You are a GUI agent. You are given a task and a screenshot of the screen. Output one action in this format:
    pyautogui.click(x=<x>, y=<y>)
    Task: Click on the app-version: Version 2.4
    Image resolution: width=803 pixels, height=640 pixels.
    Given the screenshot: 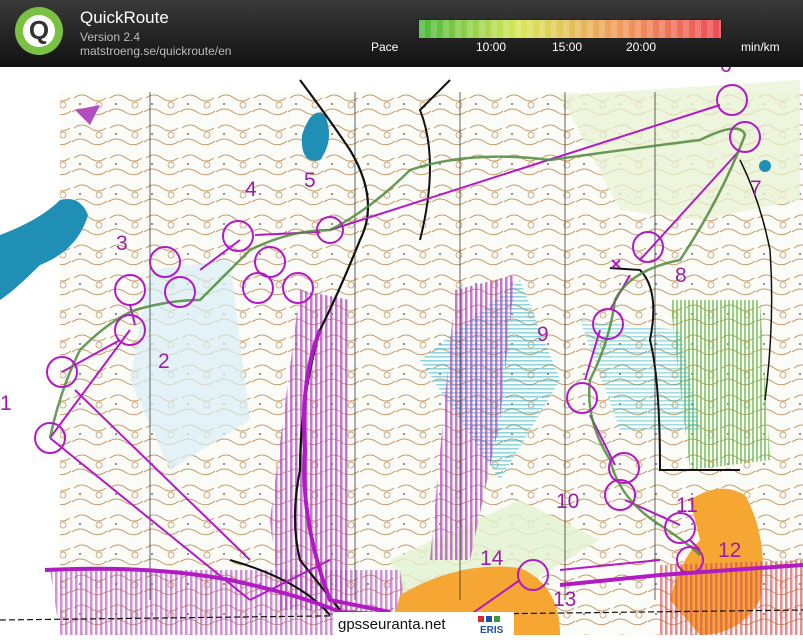 What is the action you would take?
    pyautogui.click(x=110, y=37)
    